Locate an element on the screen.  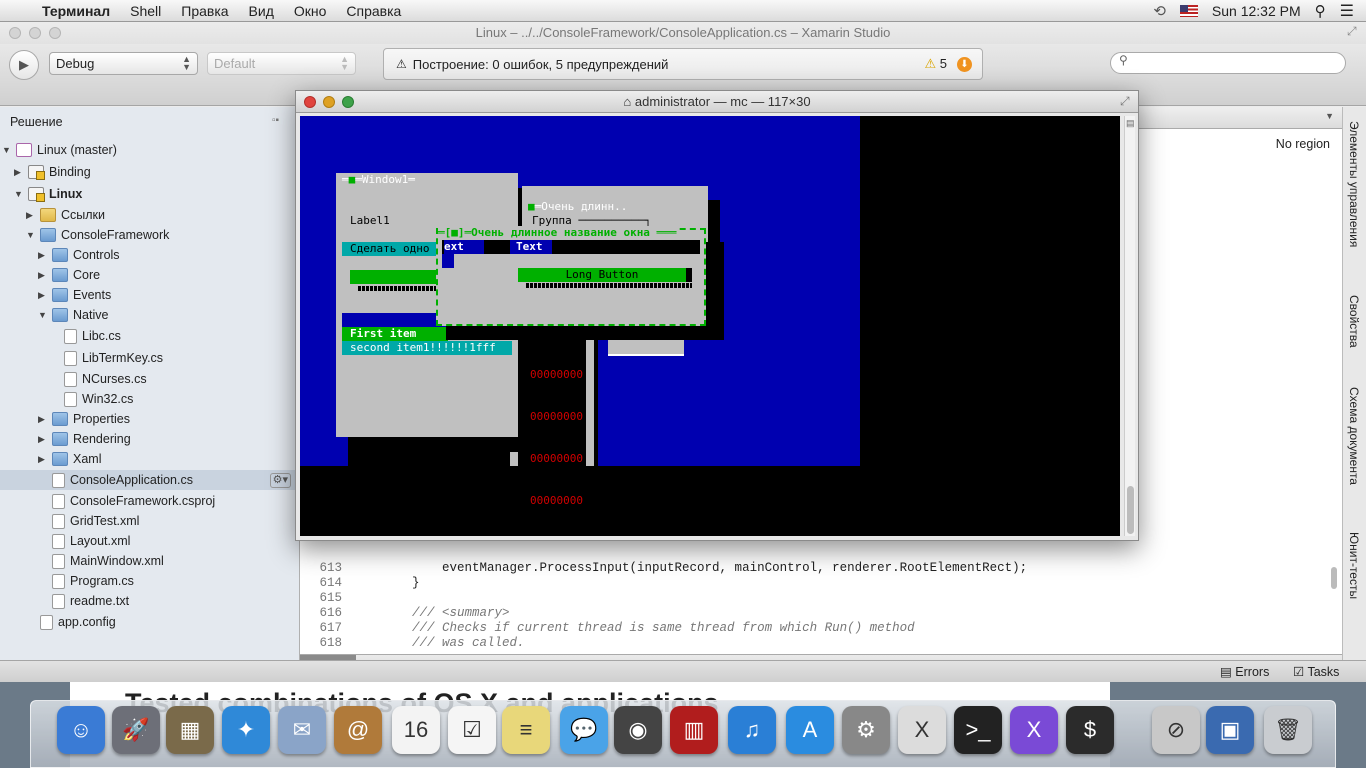
tasks-button: ☑ Tasks is located at coordinates (1316, 671).